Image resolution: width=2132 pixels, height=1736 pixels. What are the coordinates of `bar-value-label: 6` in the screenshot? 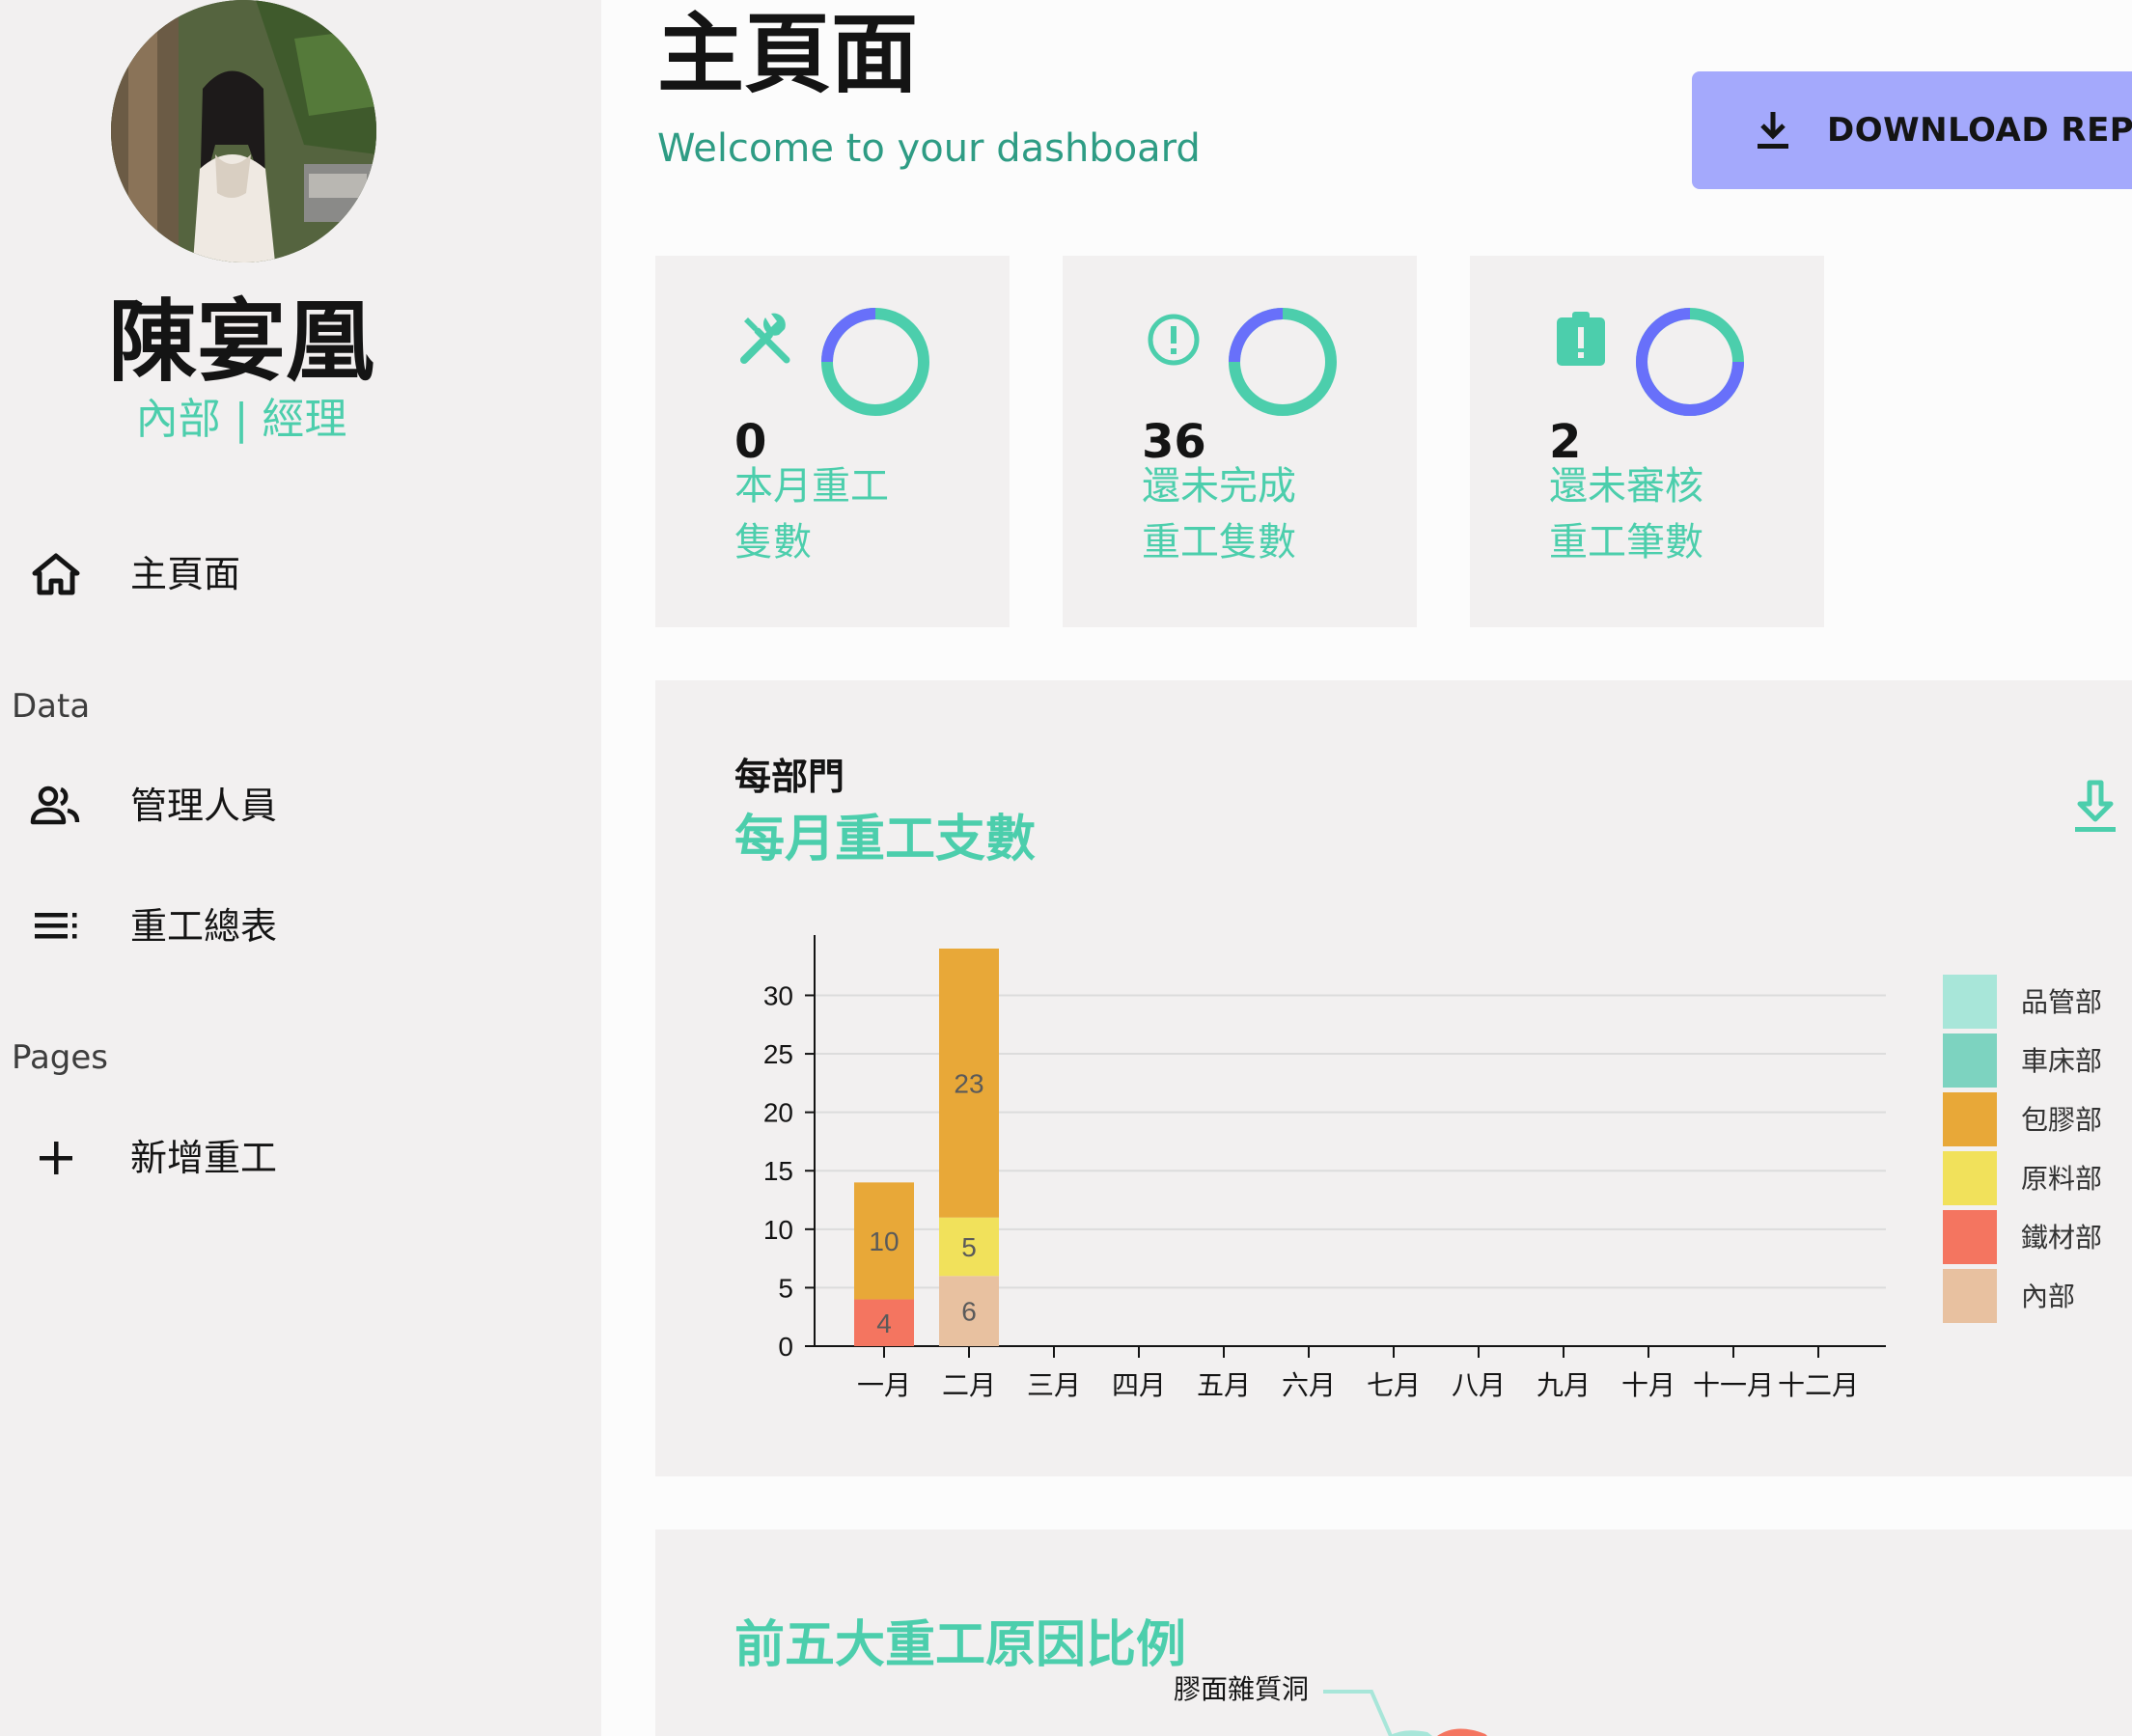 It's located at (969, 1312).